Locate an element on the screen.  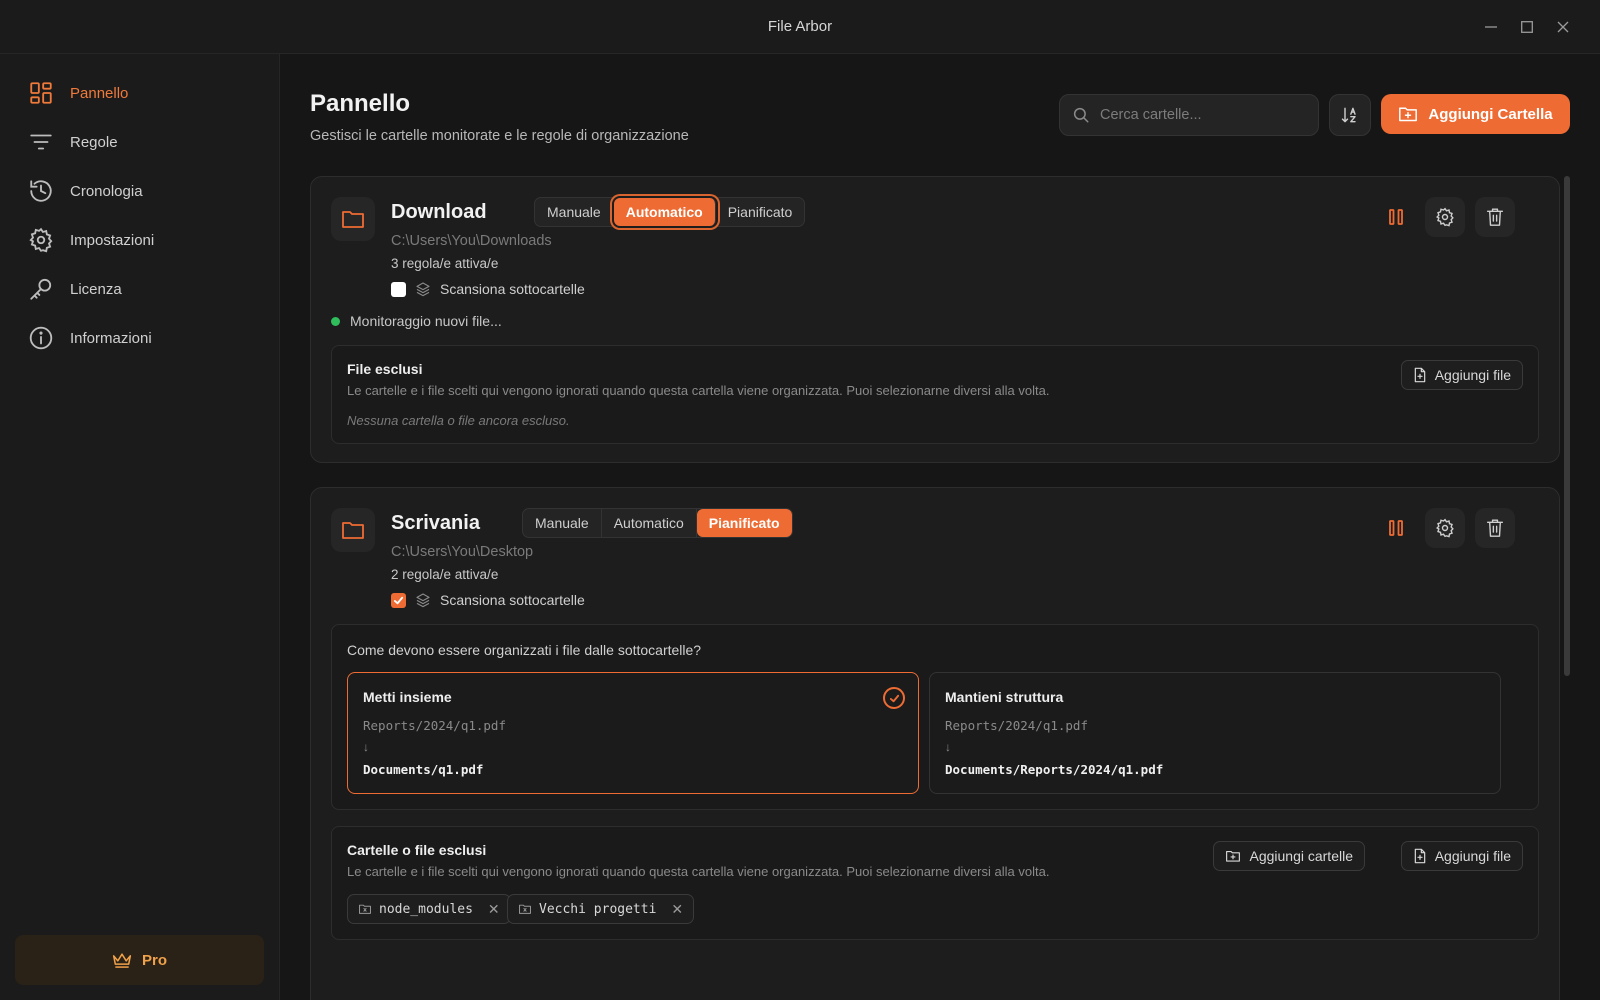
excluded-empty-text: Nessuna cartella o file ancora escluso. is located at coordinates (458, 420).